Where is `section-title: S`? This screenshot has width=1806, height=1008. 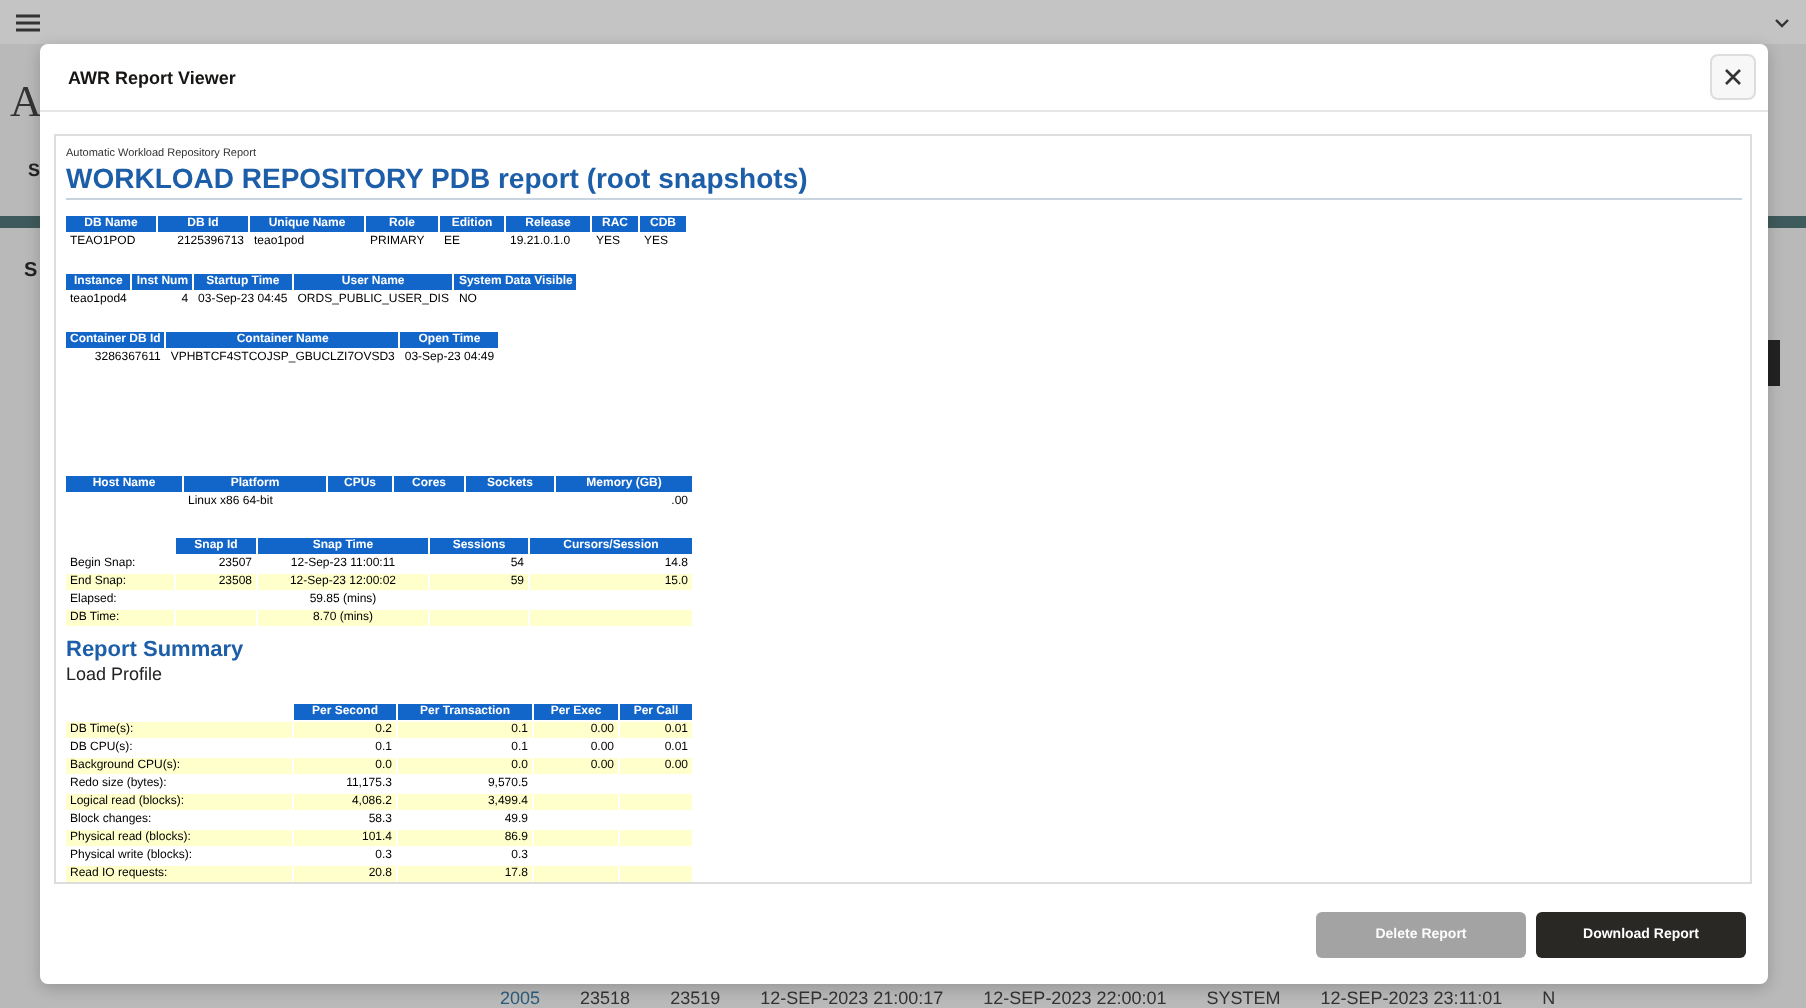
section-title: S is located at coordinates (31, 271).